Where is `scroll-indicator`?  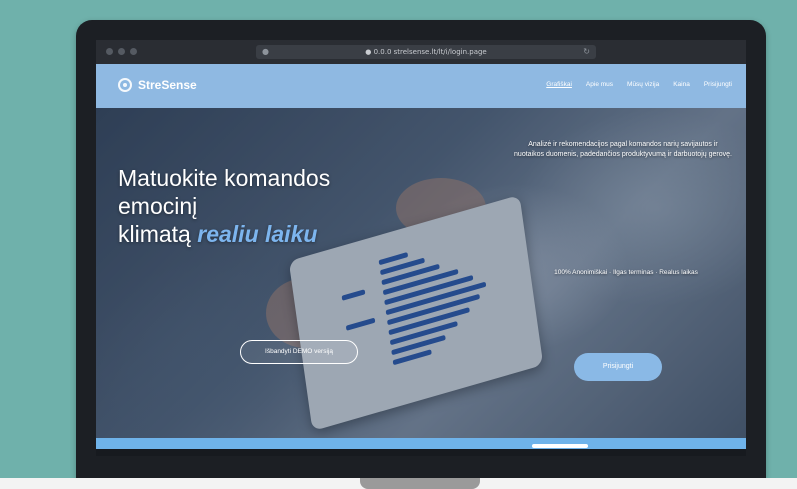
scroll-indicator is located at coordinates (560, 446).